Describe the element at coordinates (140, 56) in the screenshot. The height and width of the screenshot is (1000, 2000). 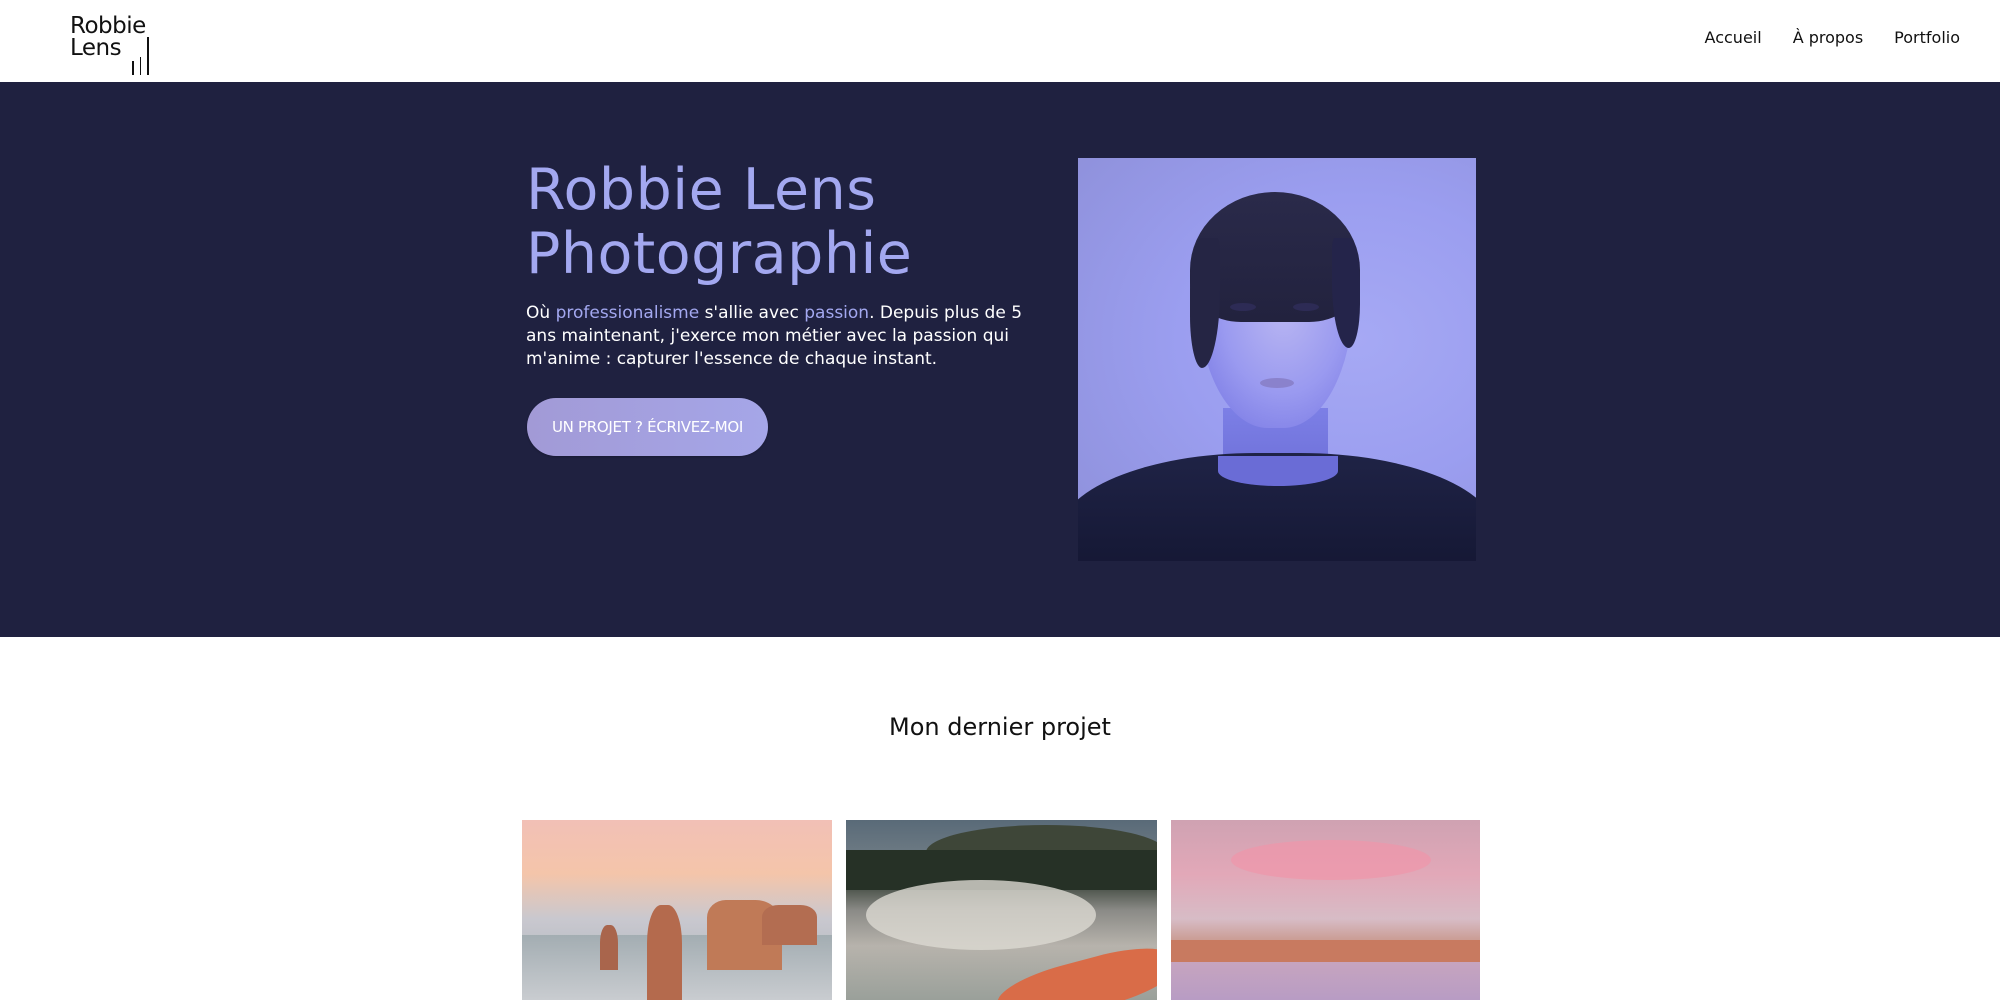
I see `logo-bars-icon` at that location.